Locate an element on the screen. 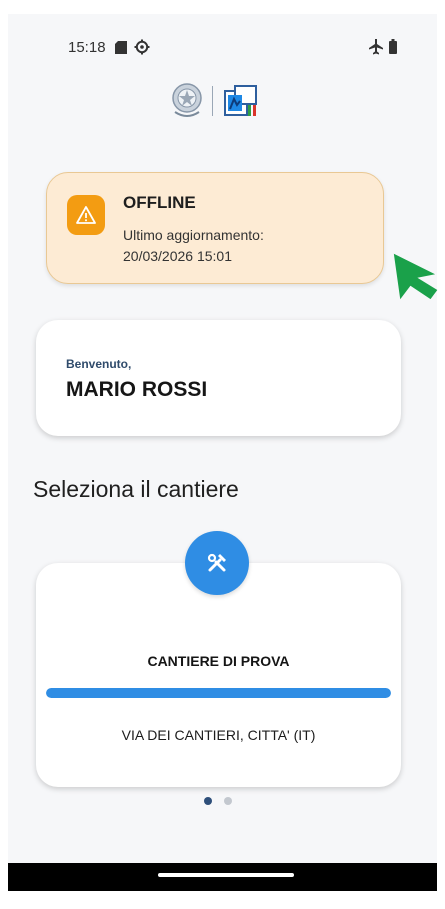 This screenshot has height=909, width=445. pagination-dot-active is located at coordinates (208, 801).